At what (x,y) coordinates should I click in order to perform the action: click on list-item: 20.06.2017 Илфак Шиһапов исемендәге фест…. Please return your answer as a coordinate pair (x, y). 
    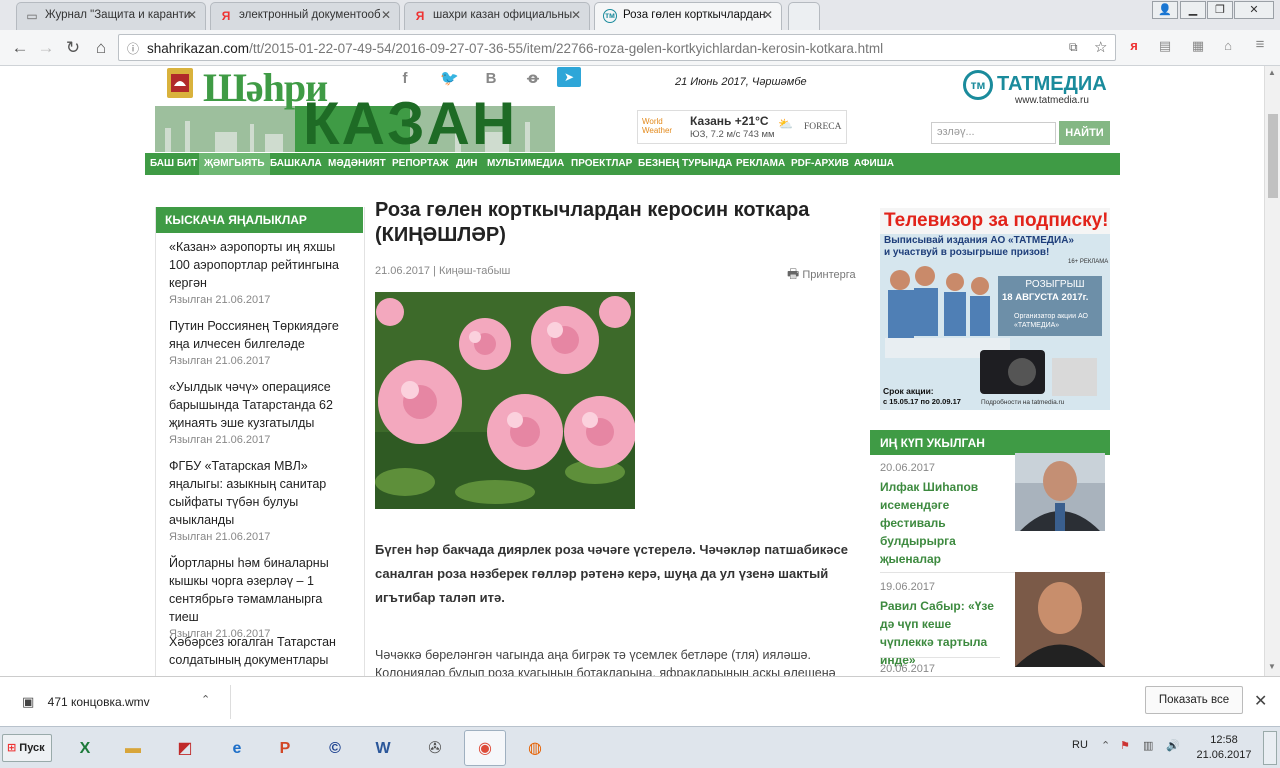
    Looking at the image, I should click on (995, 510).